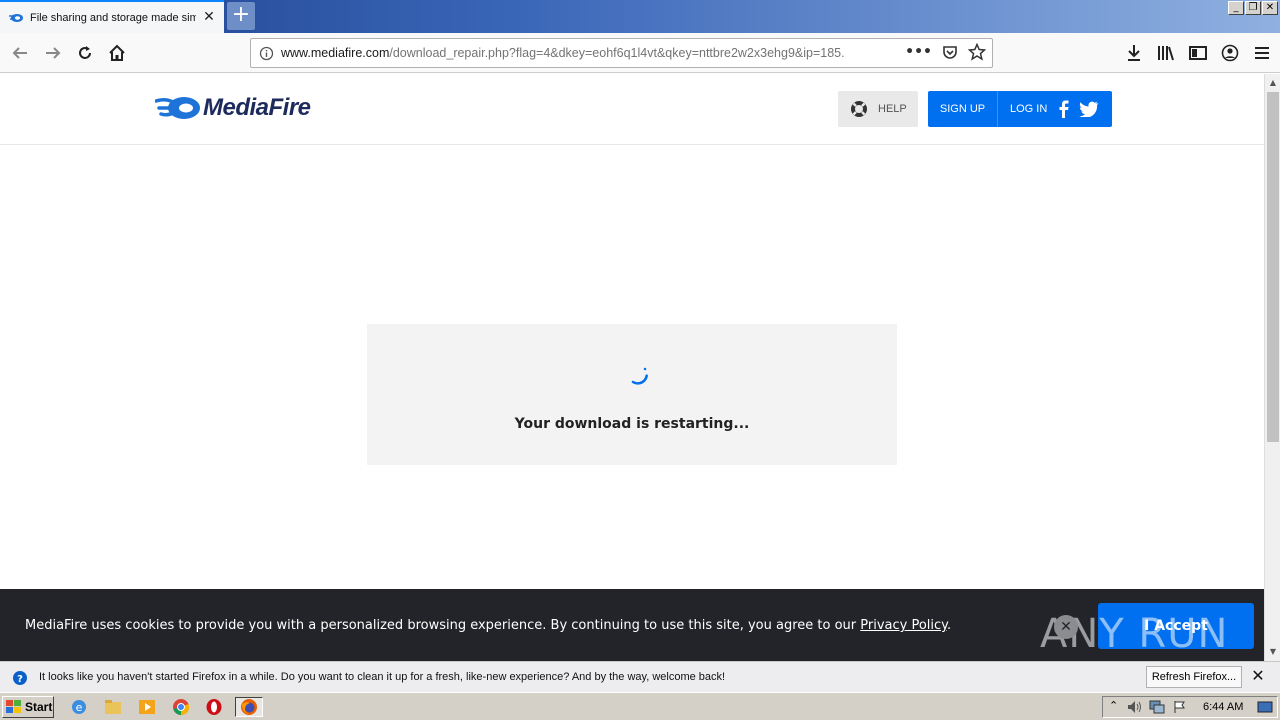  What do you see at coordinates (1223, 707) in the screenshot?
I see `taskbar-clock: 6:44 AM` at bounding box center [1223, 707].